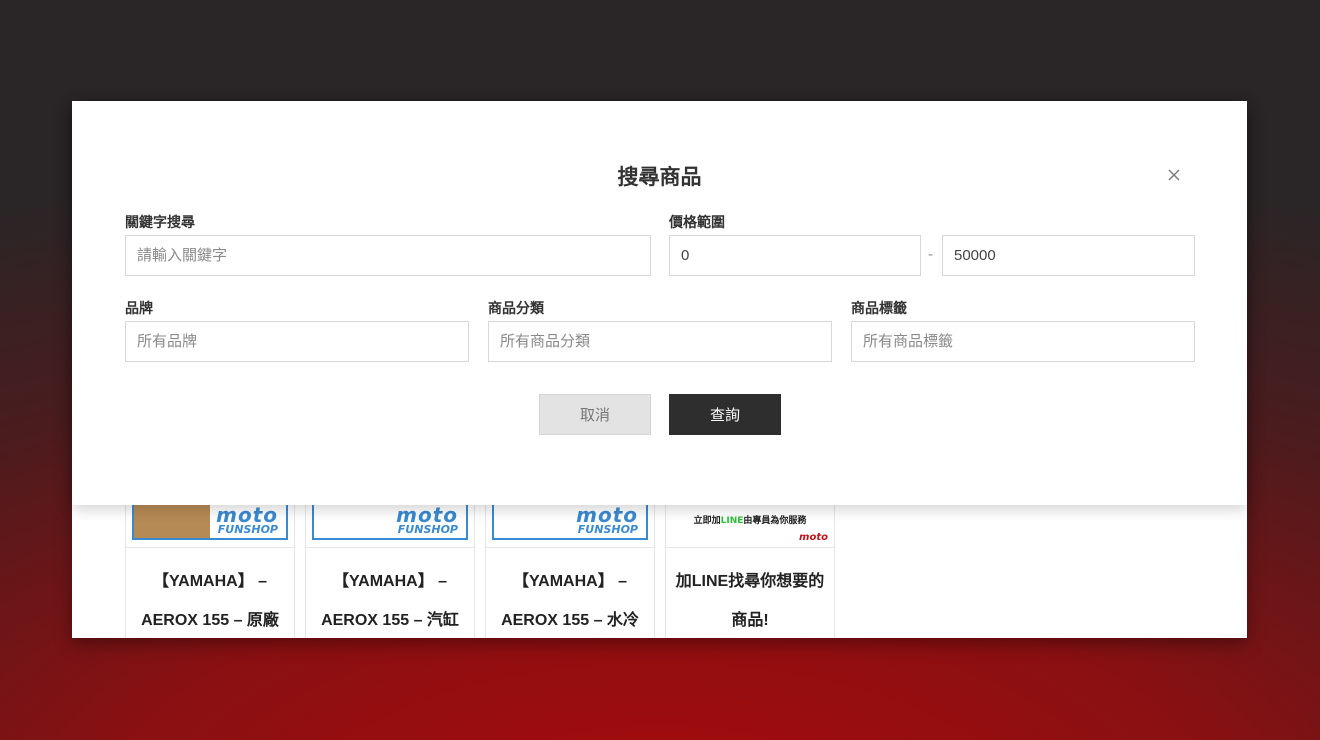 The image size is (1320, 740). What do you see at coordinates (160, 223) in the screenshot?
I see `keyword-label: 關鍵字搜尋` at bounding box center [160, 223].